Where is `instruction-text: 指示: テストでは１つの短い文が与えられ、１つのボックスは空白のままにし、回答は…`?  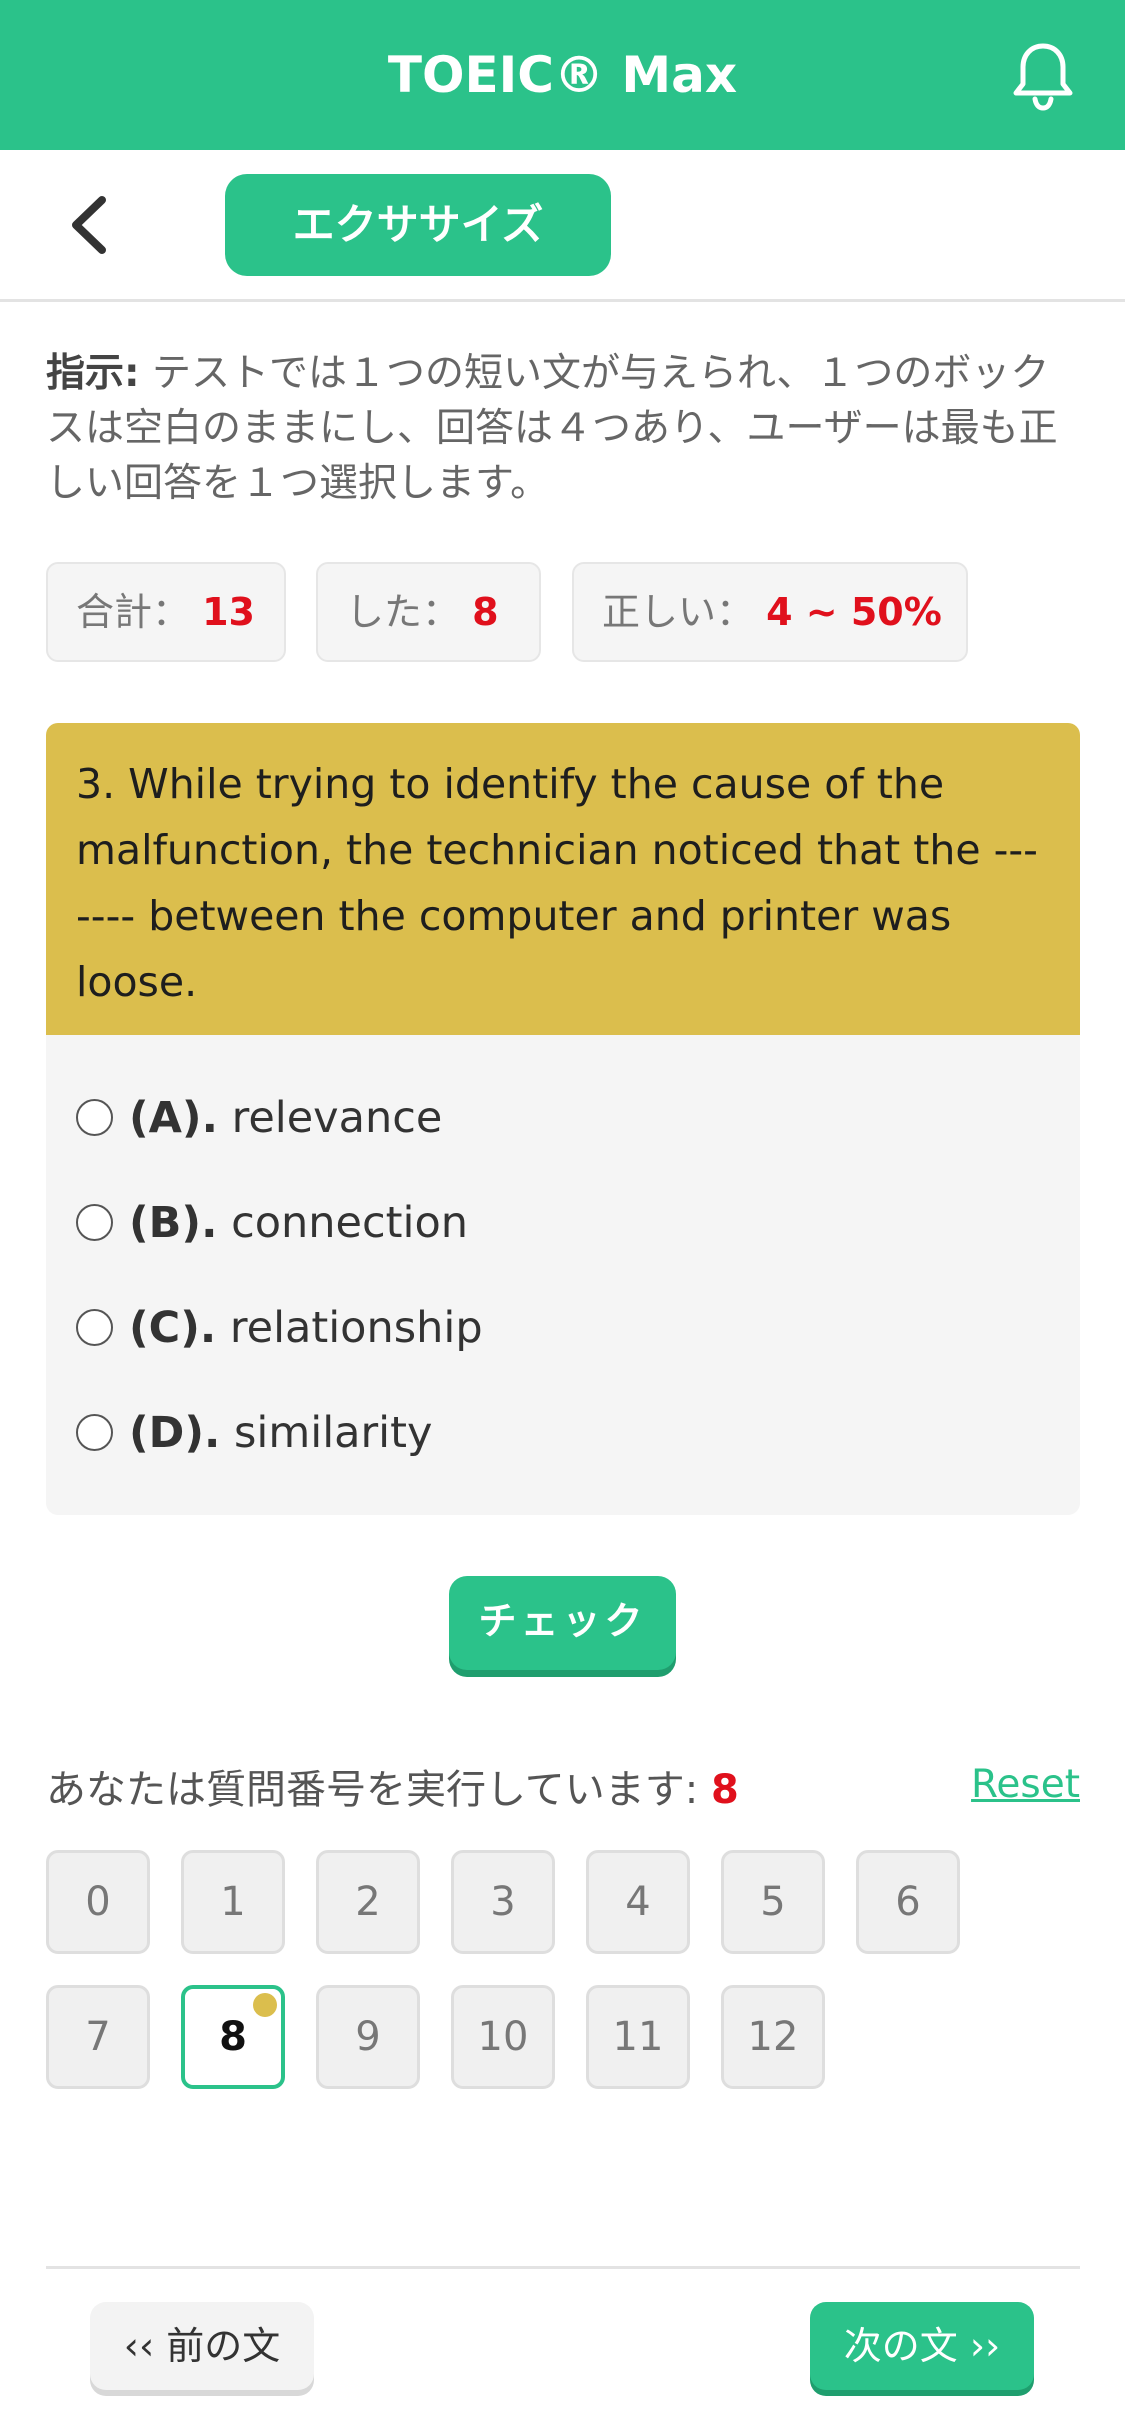
instruction-text: 指示: テストでは１つの短い文が与えられ、１つのボックスは空白のままにし、回答は… is located at coordinates (561, 428).